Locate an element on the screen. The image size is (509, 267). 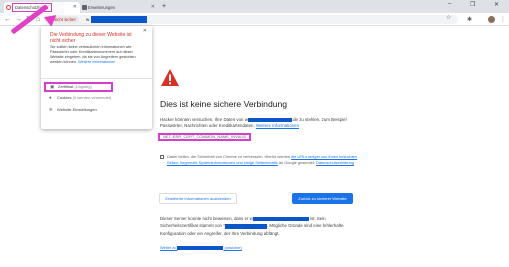
toolbar: ← → ↻ ⌂ ▲ Nicht sicher w ☆ ✱ ⋮ is located at coordinates (254, 19).